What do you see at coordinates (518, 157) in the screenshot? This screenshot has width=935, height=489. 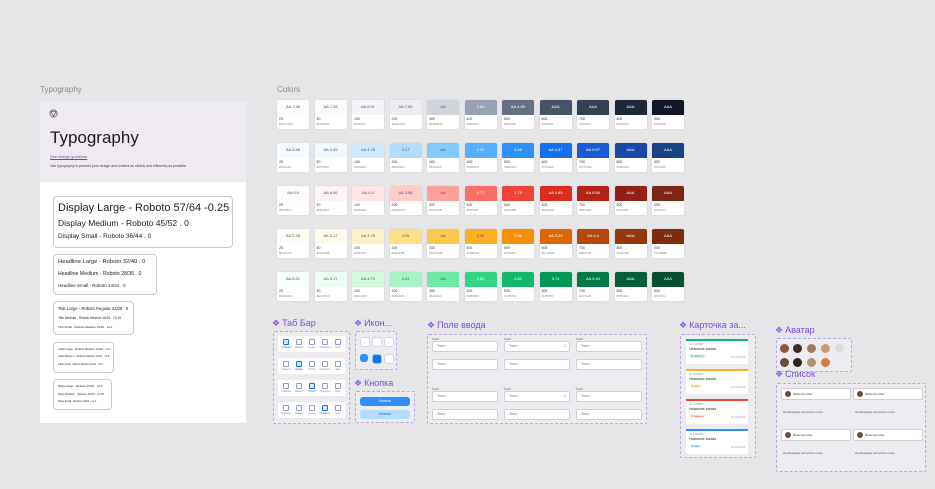 I see `color-swatch-blue-500: 3.26 500 #2E90FA` at bounding box center [518, 157].